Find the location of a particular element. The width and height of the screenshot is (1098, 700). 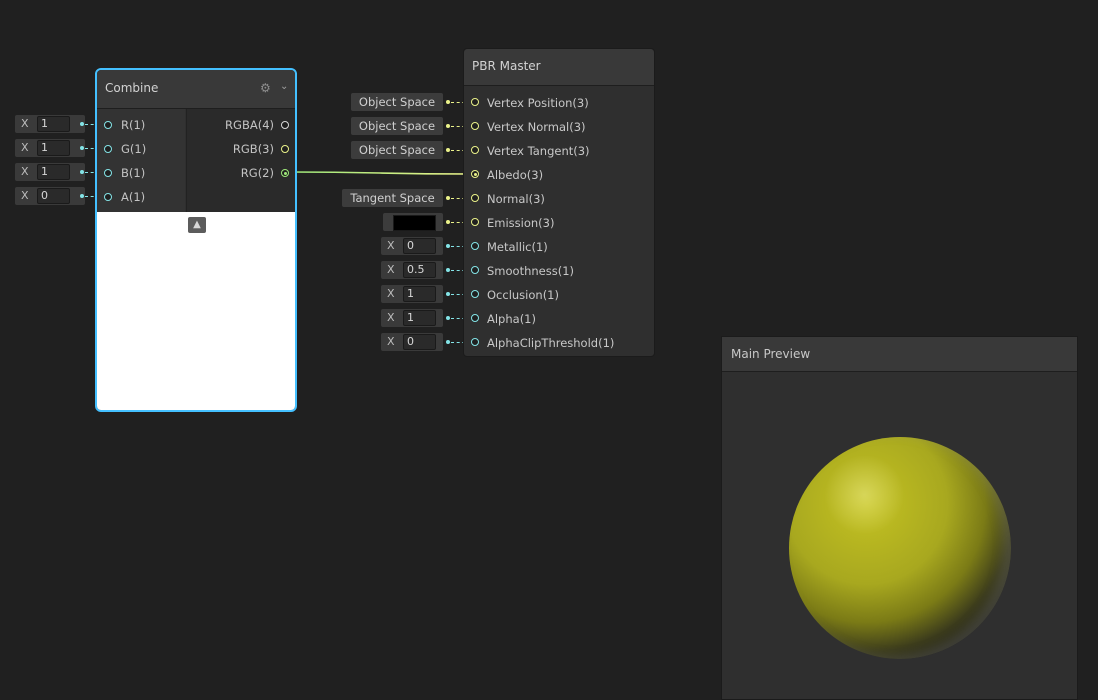

combine-output-ports: RGBA(4) RGB(3) RG(2) is located at coordinates (240, 160).